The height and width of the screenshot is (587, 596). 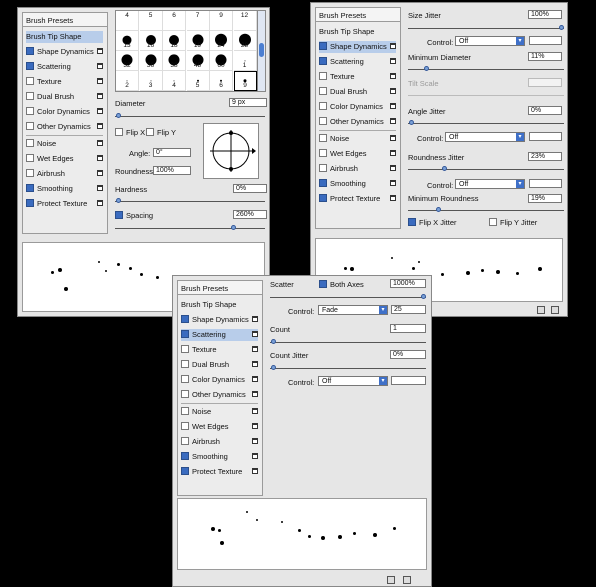 I want to click on list-item-shape-dynamics: Shape Dynamics, so click(x=219, y=320).